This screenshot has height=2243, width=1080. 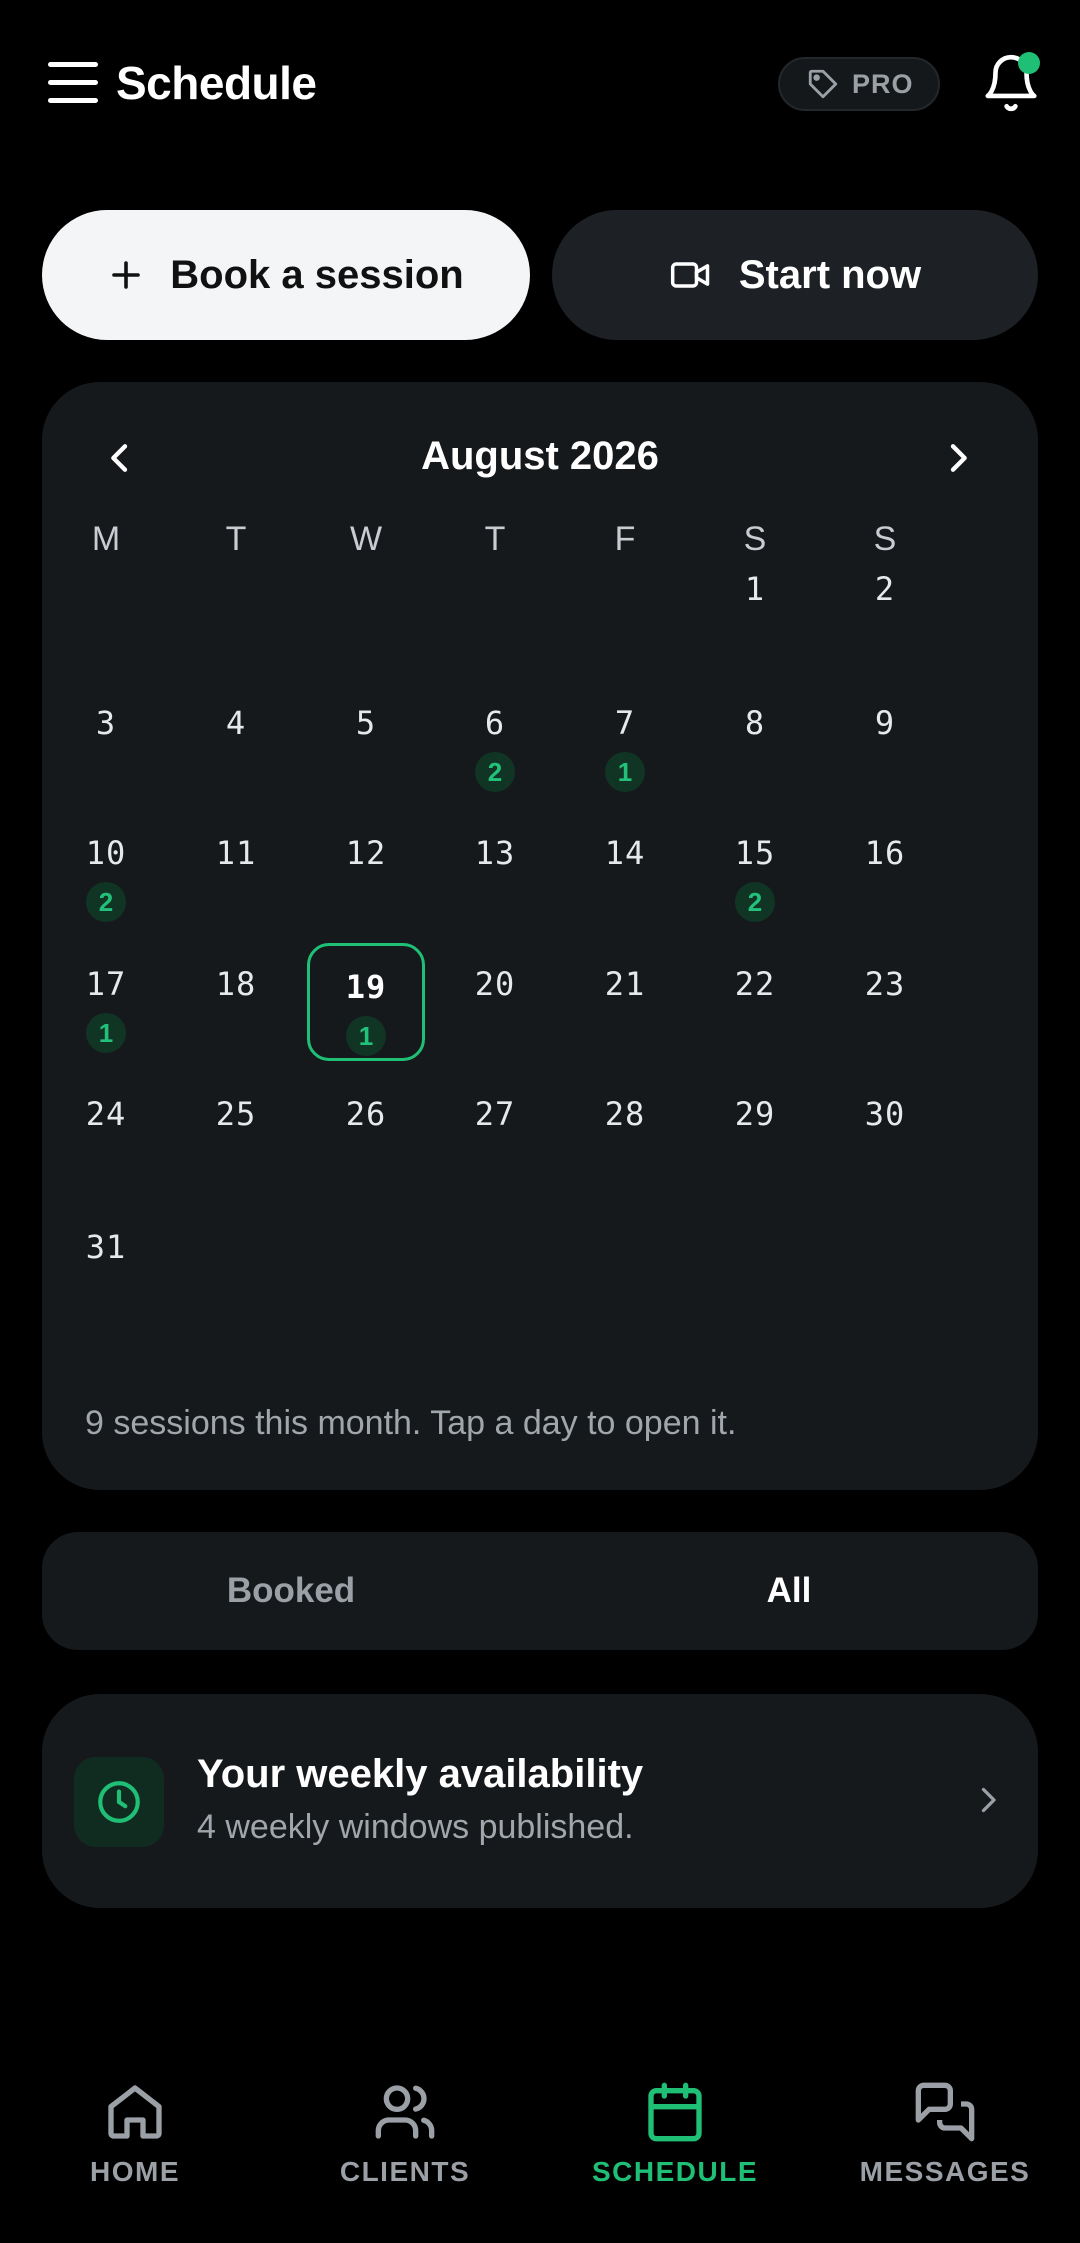 I want to click on day-number: 15, so click(x=755, y=853).